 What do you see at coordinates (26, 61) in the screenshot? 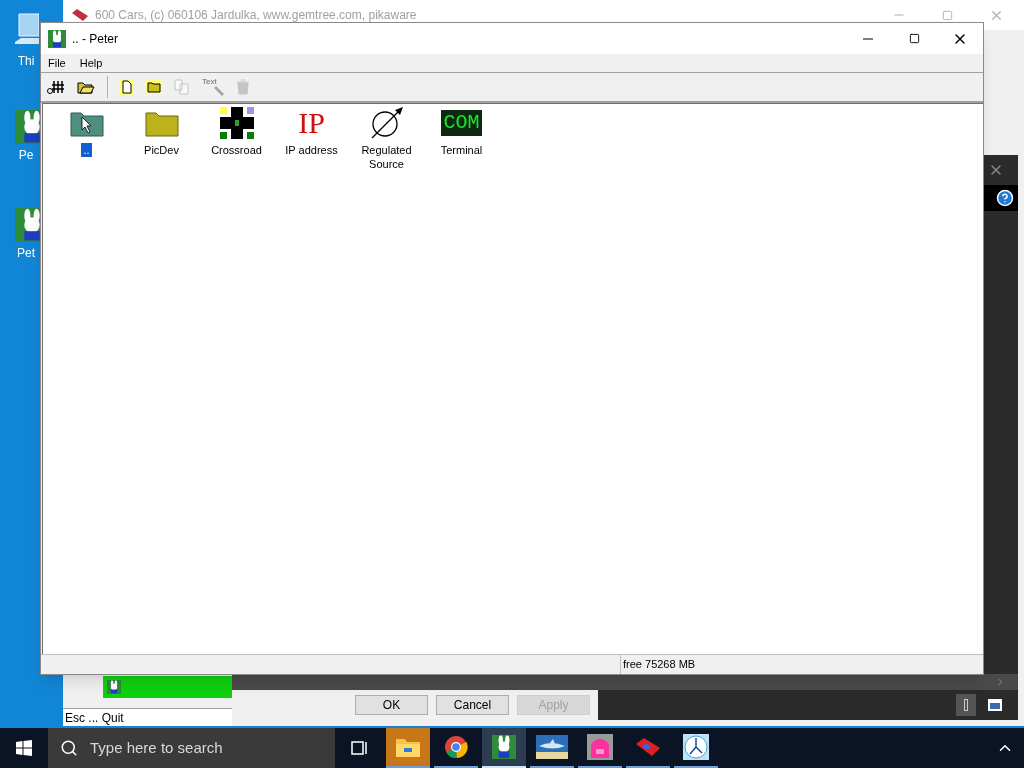
I see `desktop-icon-label: Thi` at bounding box center [26, 61].